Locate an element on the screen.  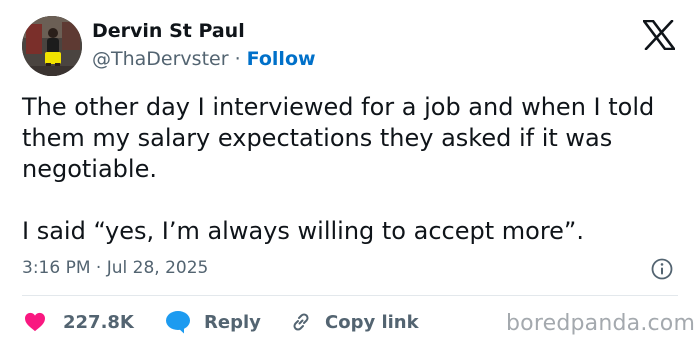
reply-bubble-icon is located at coordinates (178, 322).